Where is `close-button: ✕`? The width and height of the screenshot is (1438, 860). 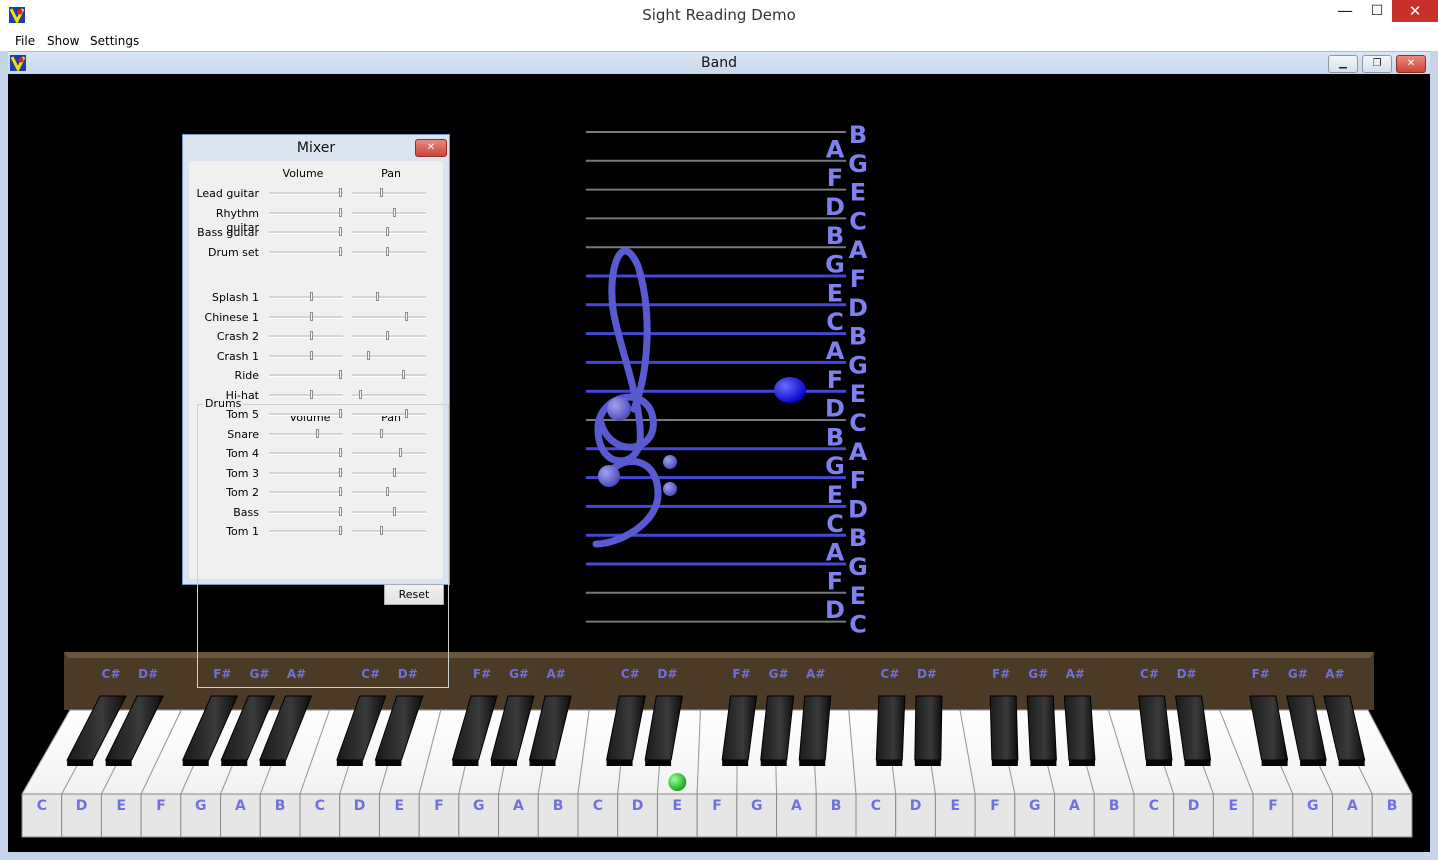 close-button: ✕ is located at coordinates (1415, 11).